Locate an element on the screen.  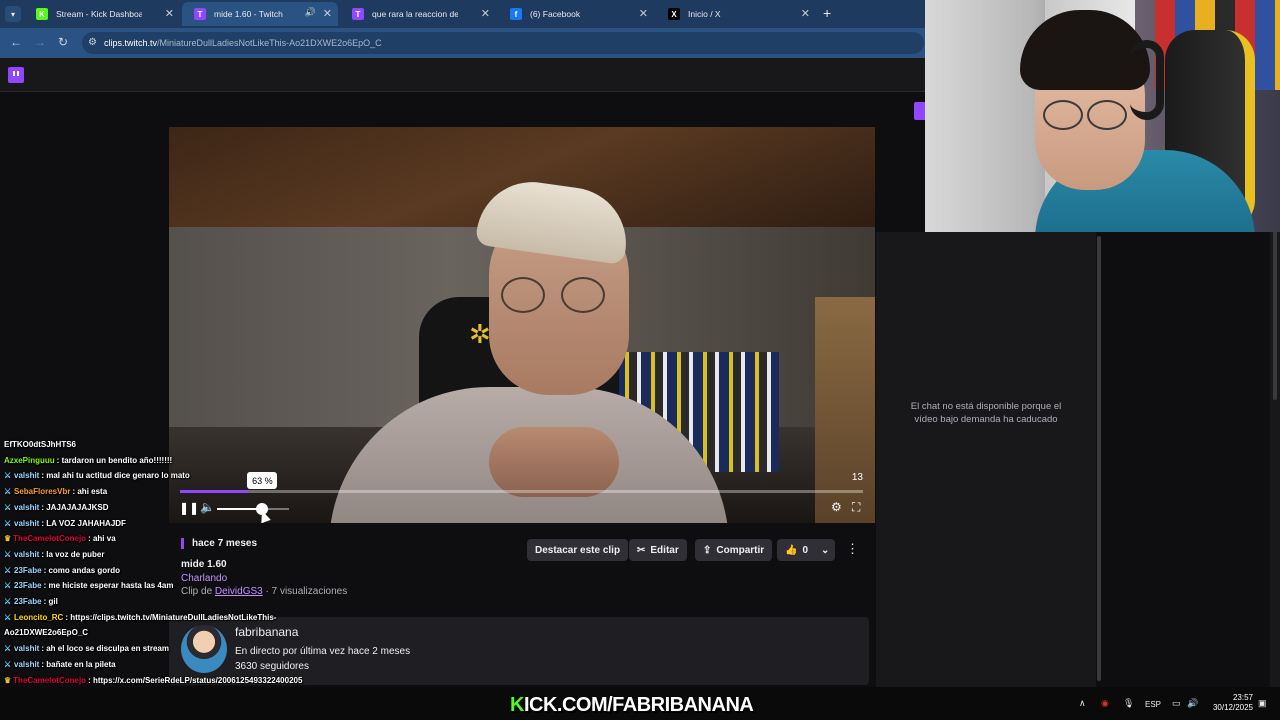
volume-icon: 🔈 is located at coordinates (207, 507).